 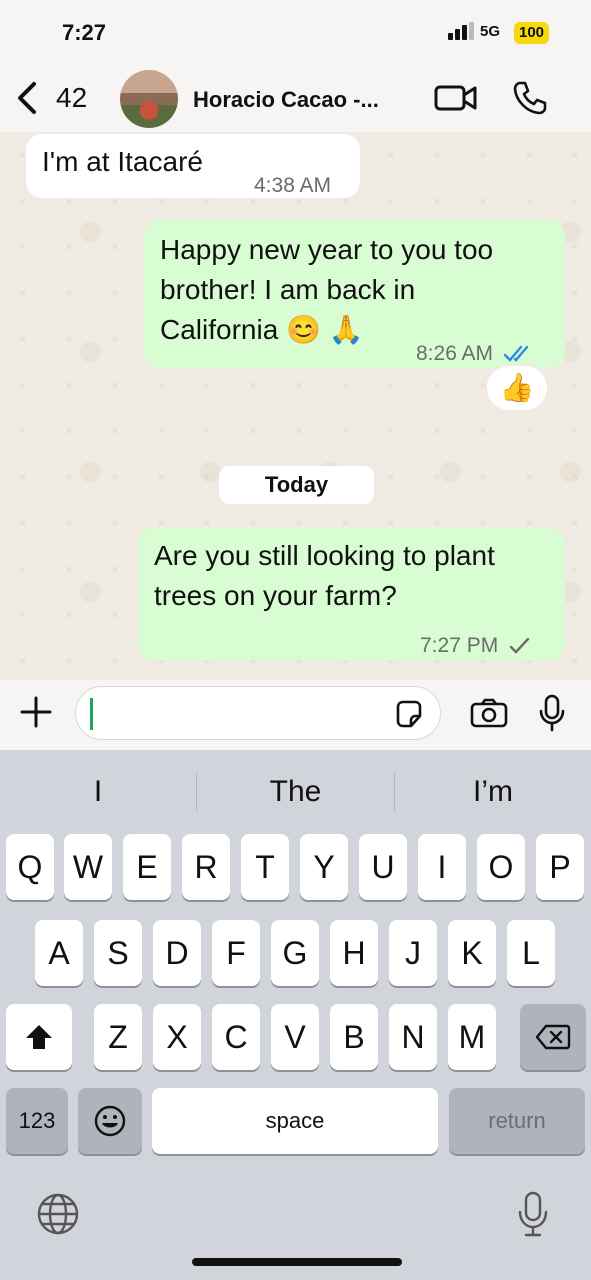 What do you see at coordinates (88, 867) in the screenshot?
I see `key-w: W` at bounding box center [88, 867].